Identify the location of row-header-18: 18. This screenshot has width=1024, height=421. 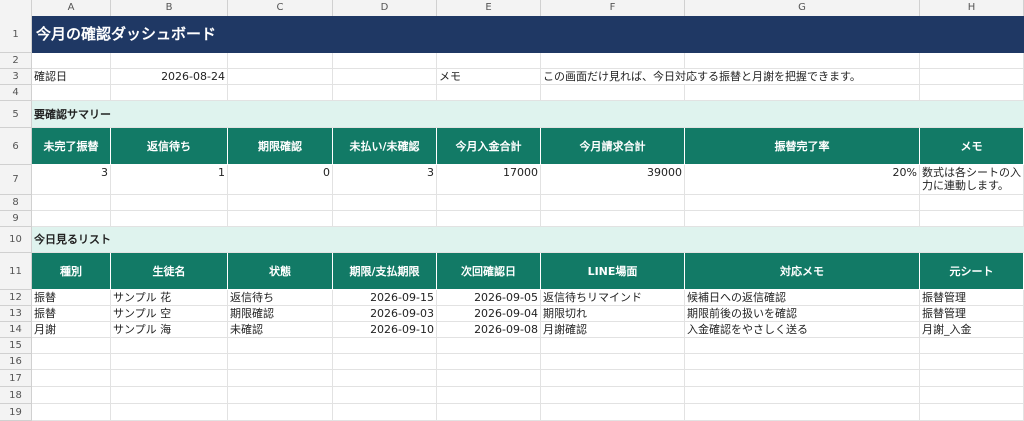
(16, 395).